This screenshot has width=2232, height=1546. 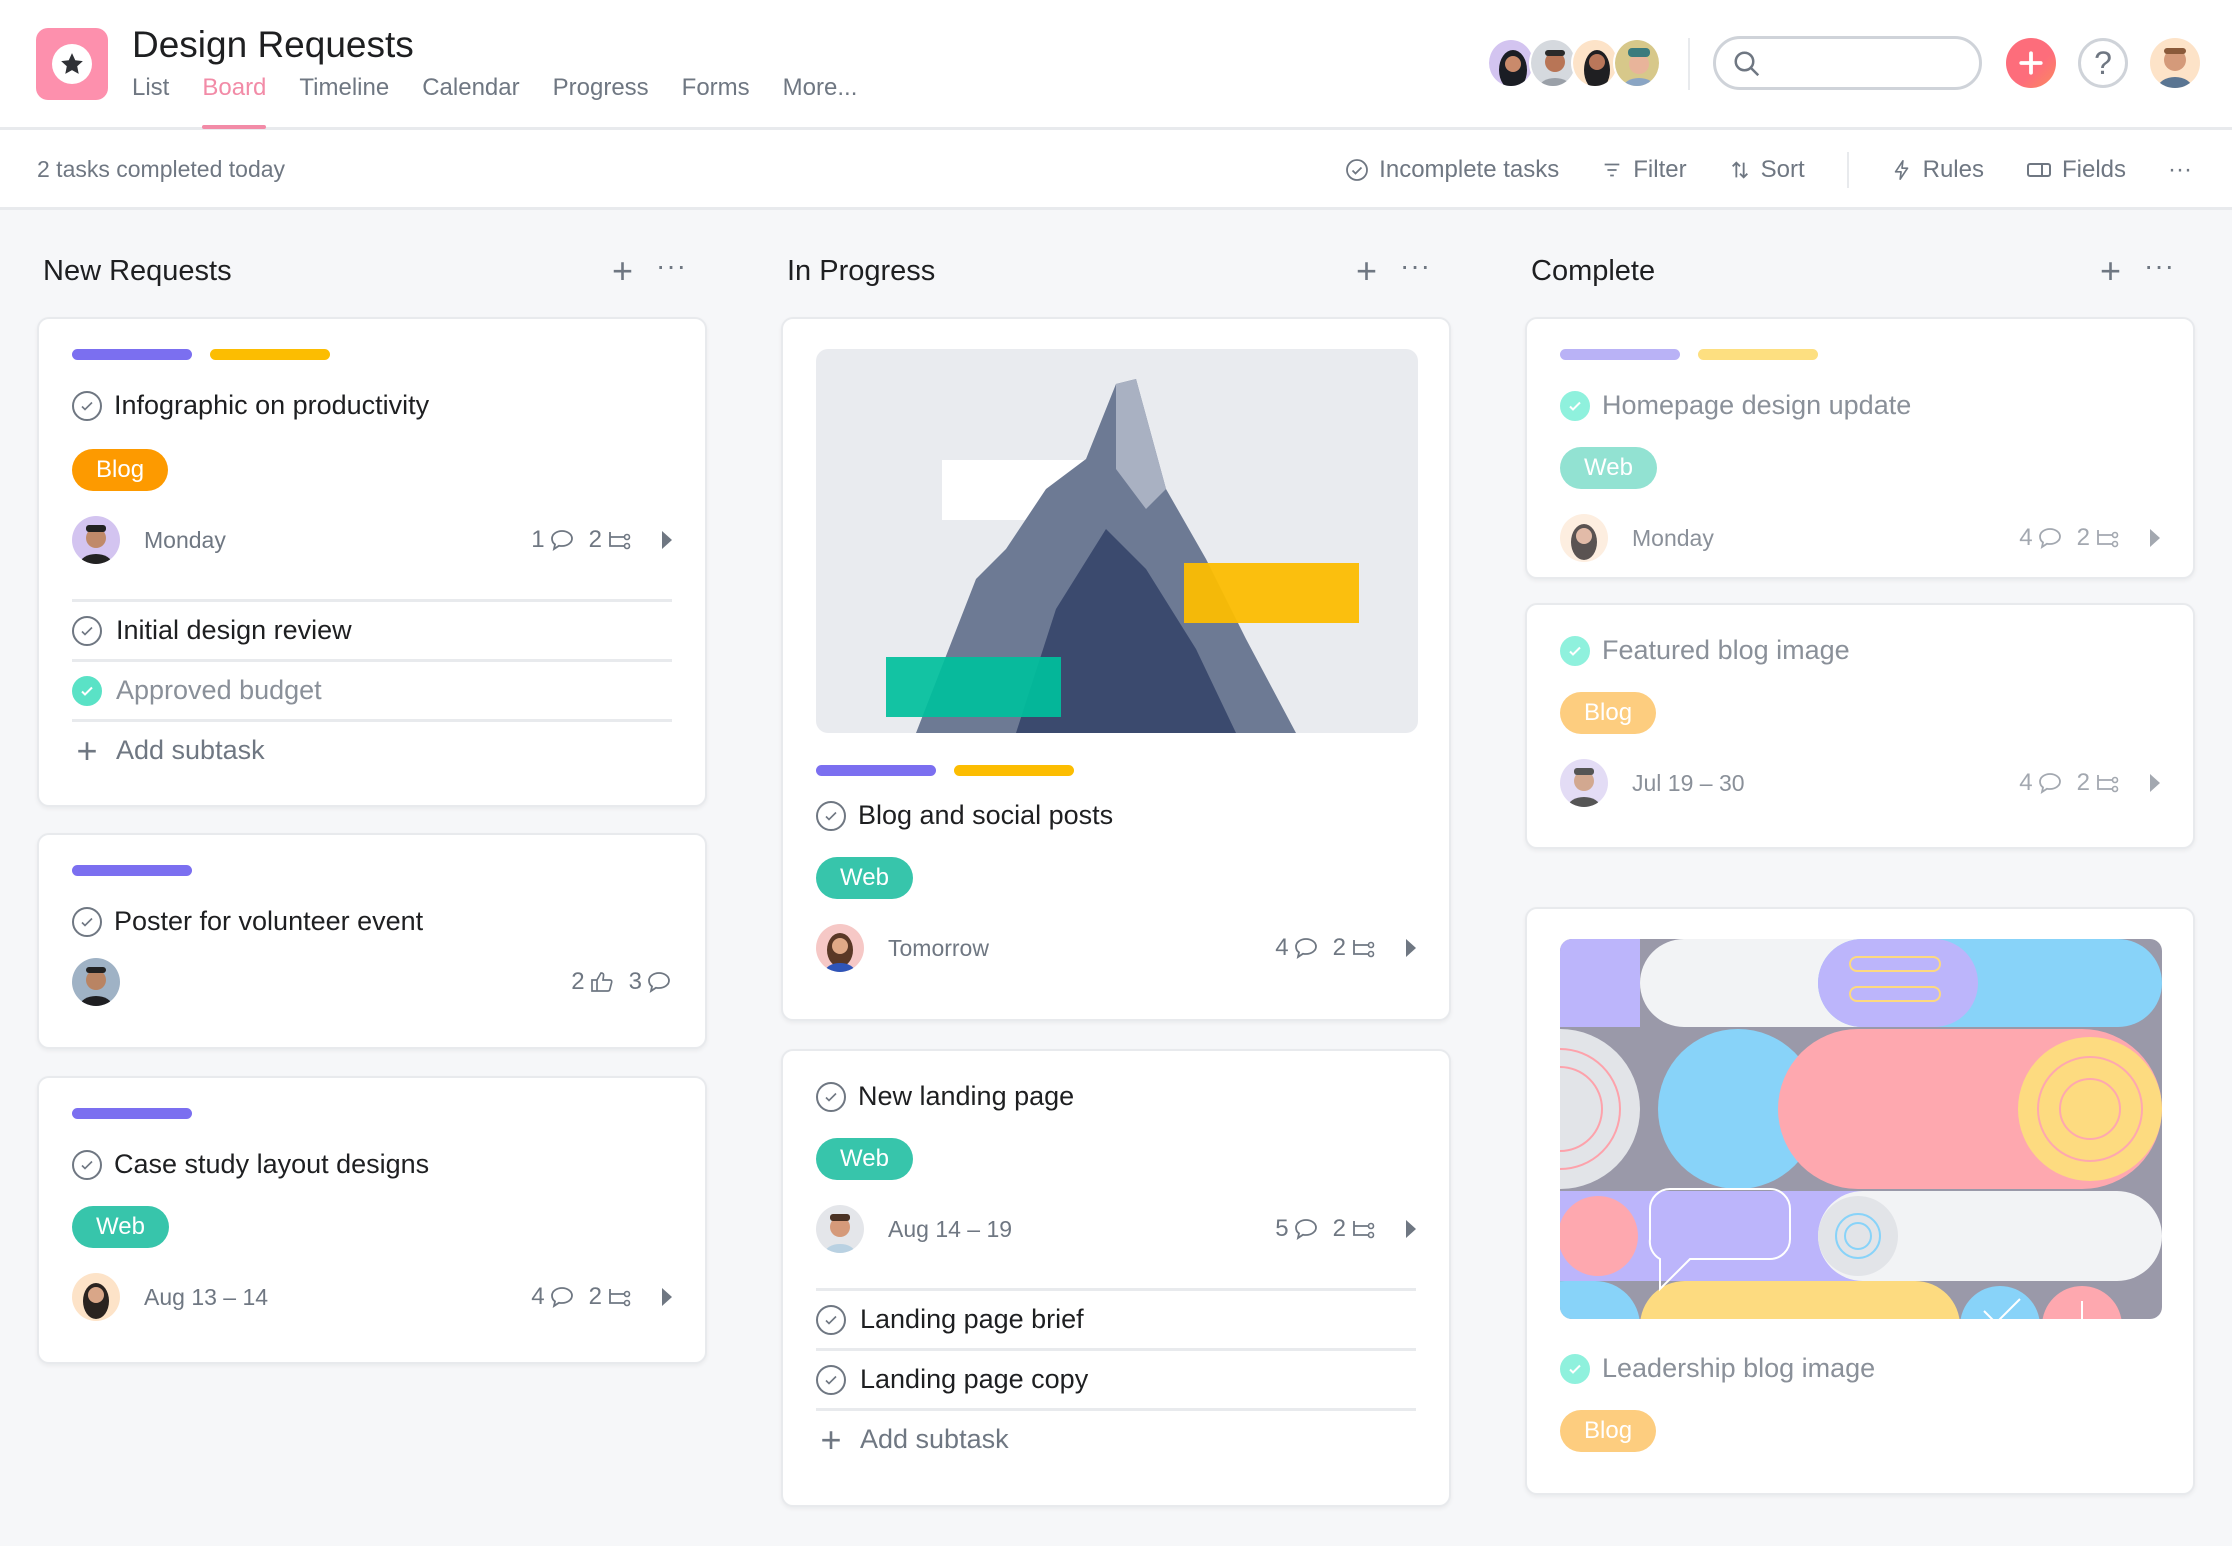 What do you see at coordinates (1767, 170) in the screenshot?
I see `sort-button: Sort` at bounding box center [1767, 170].